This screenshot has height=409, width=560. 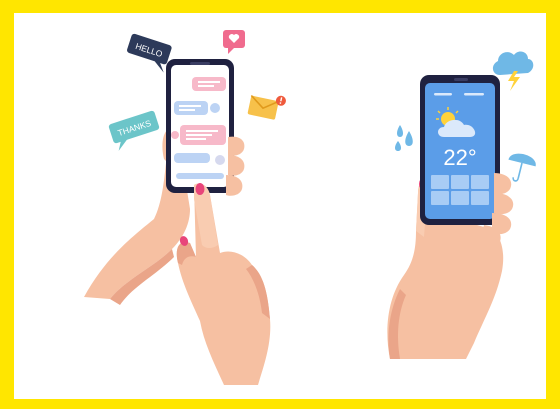 I want to click on heart-icon, so click(x=234, y=42).